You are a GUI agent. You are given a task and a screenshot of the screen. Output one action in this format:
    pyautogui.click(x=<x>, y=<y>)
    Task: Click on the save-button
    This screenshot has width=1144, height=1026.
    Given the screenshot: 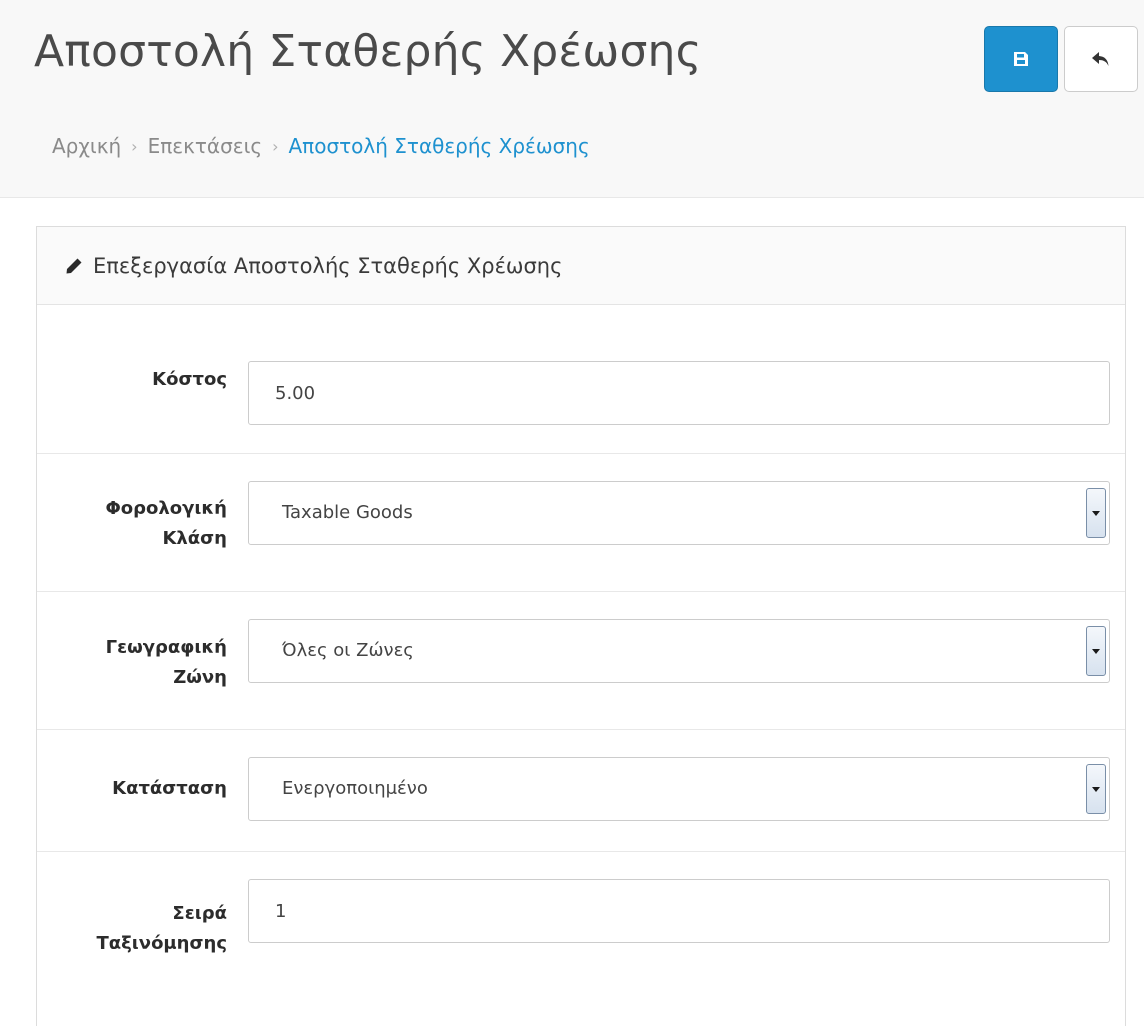 What is the action you would take?
    pyautogui.click(x=1021, y=59)
    